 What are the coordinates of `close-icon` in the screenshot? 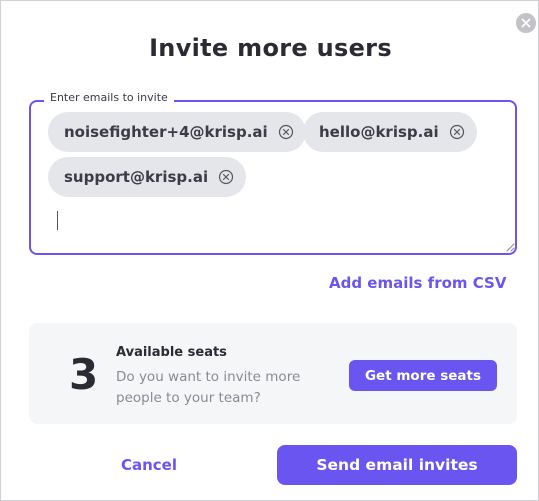 It's located at (526, 23).